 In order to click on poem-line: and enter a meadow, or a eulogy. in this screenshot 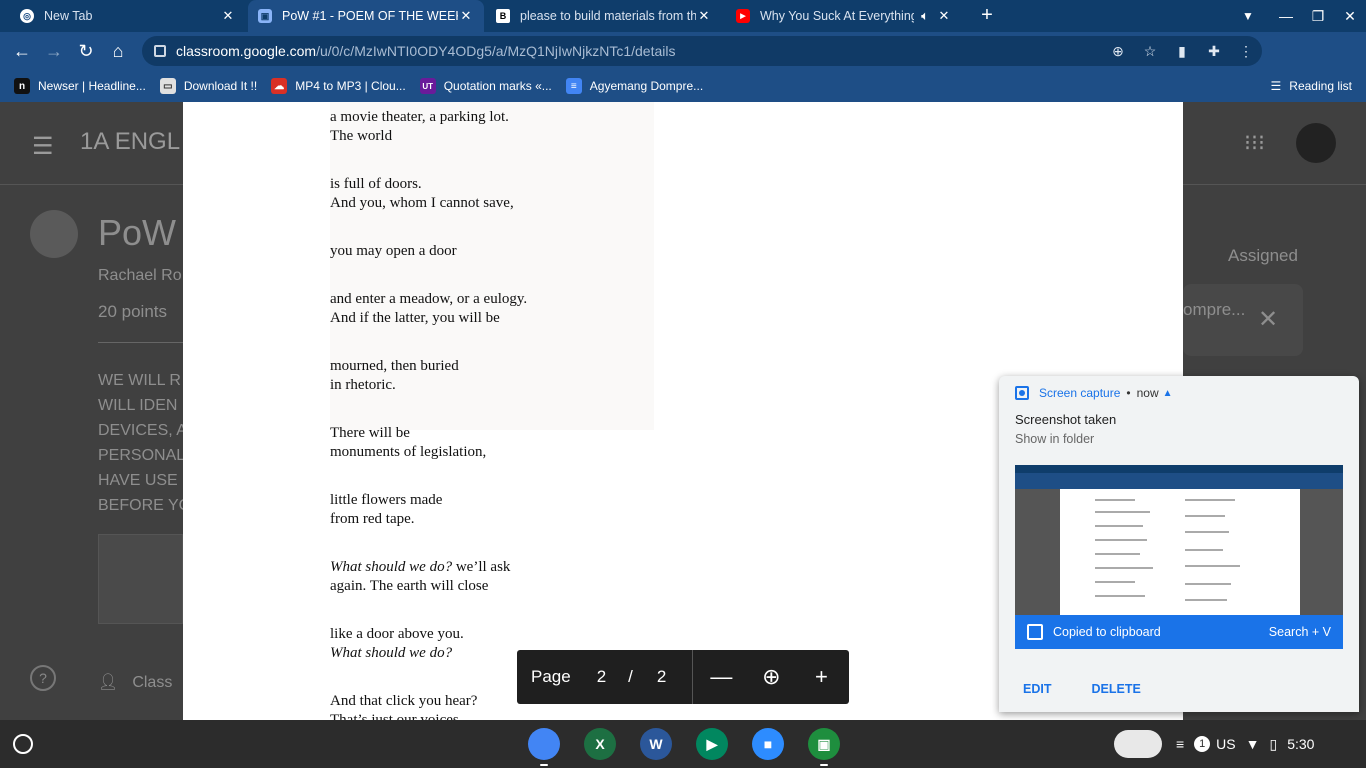, I will do `click(429, 299)`.